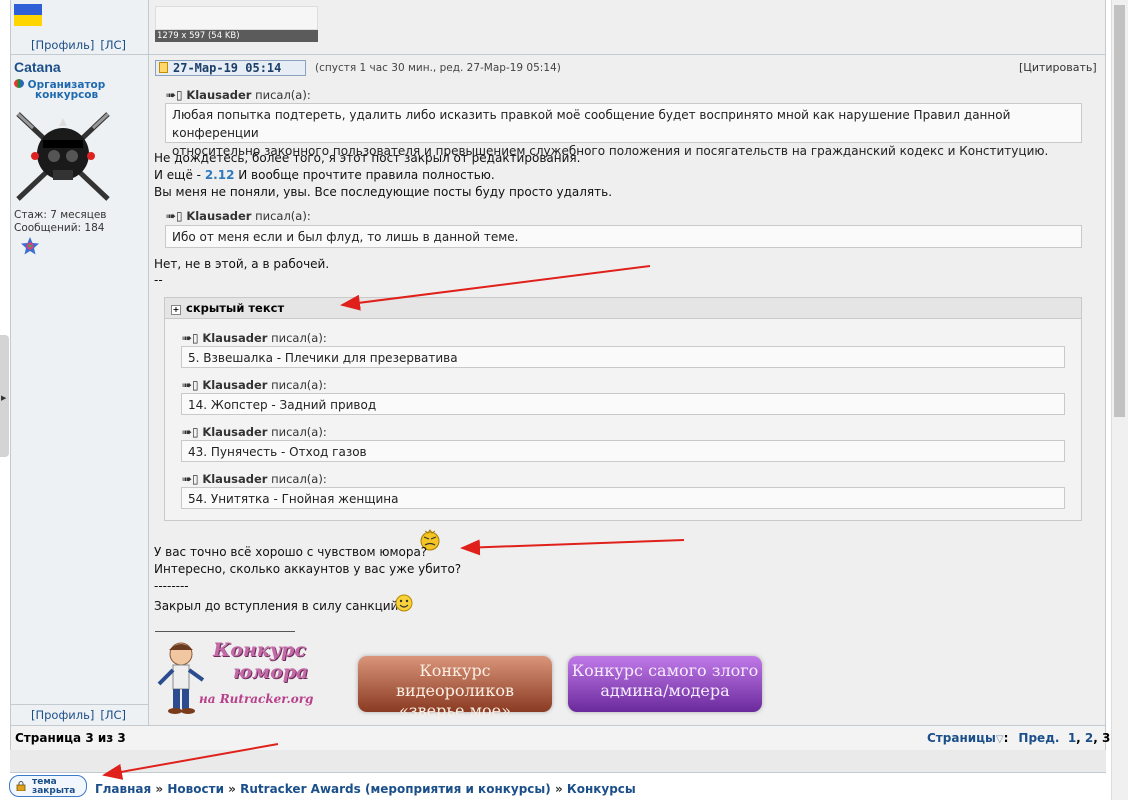  I want to click on annotation-arrow-spoiler, so click(495, 288).